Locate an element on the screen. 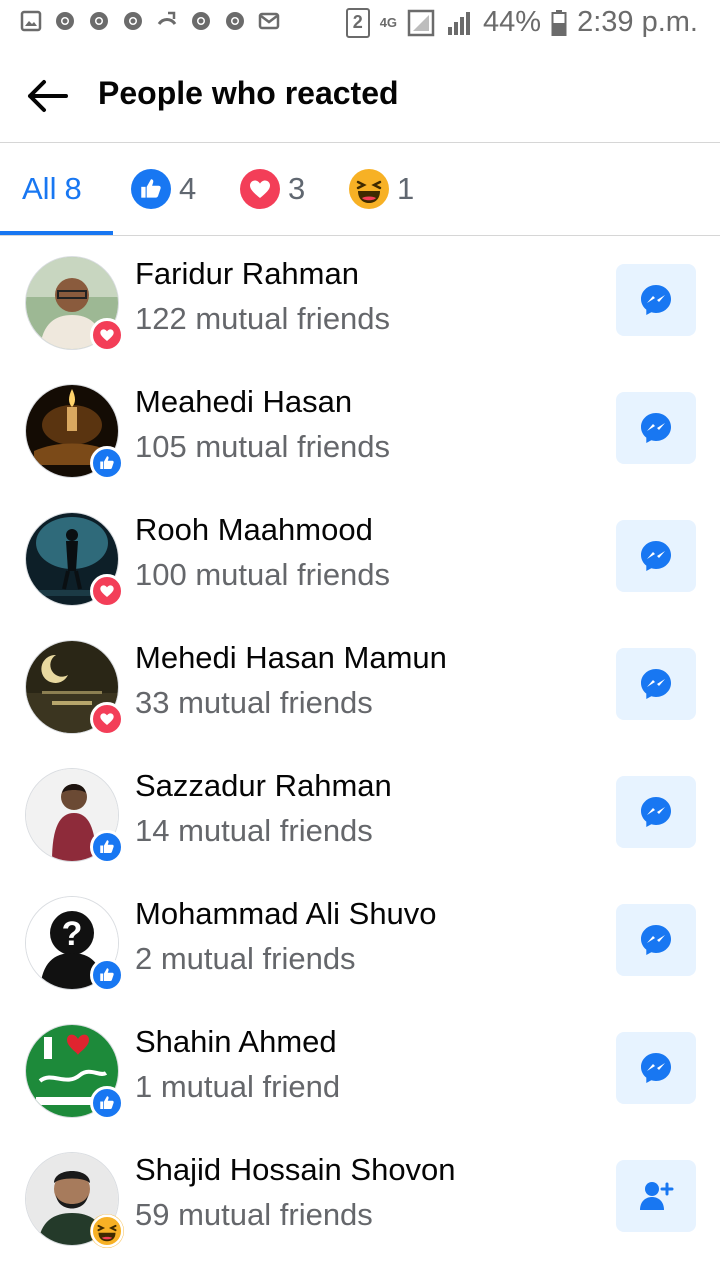 The image size is (720, 1280). missed-call-icon is located at coordinates (167, 18).